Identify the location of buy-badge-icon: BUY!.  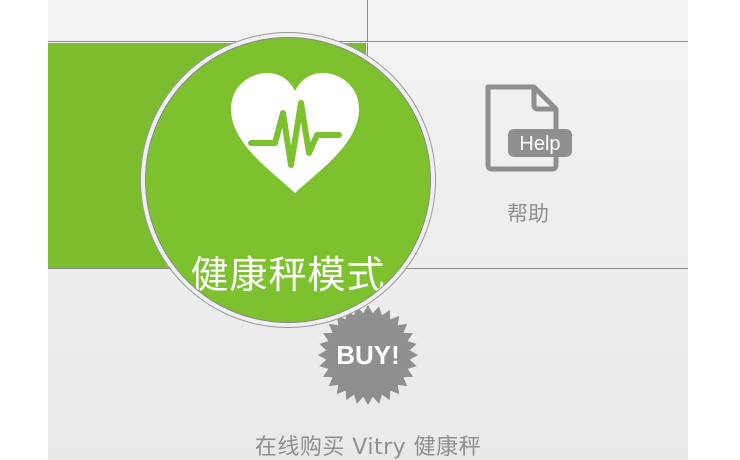
(368, 355).